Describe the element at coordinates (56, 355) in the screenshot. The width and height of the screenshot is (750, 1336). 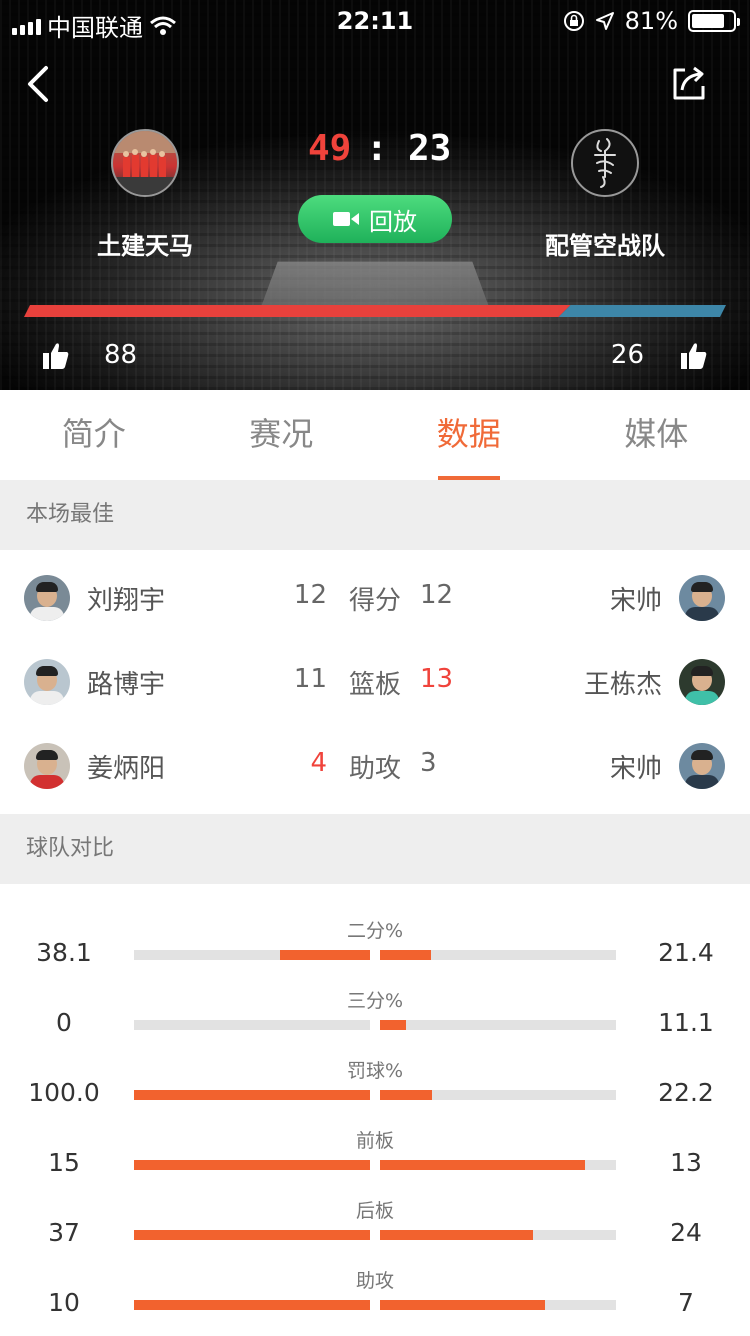
I see `home-like-thumb-icon` at that location.